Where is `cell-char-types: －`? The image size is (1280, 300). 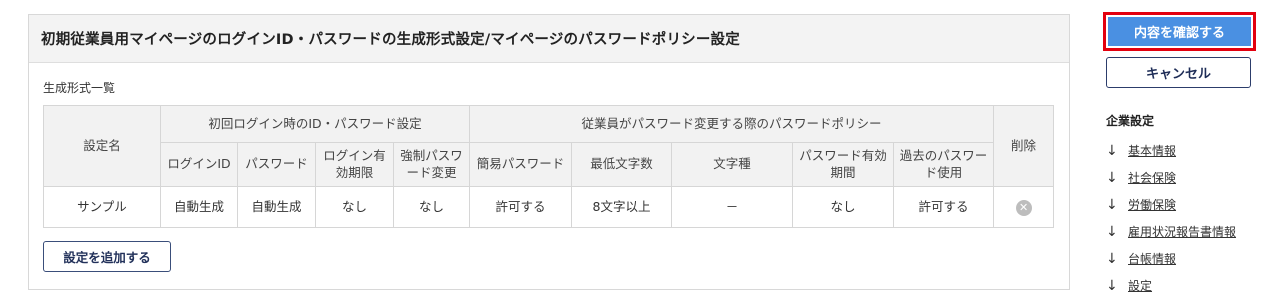 cell-char-types: － is located at coordinates (732, 207).